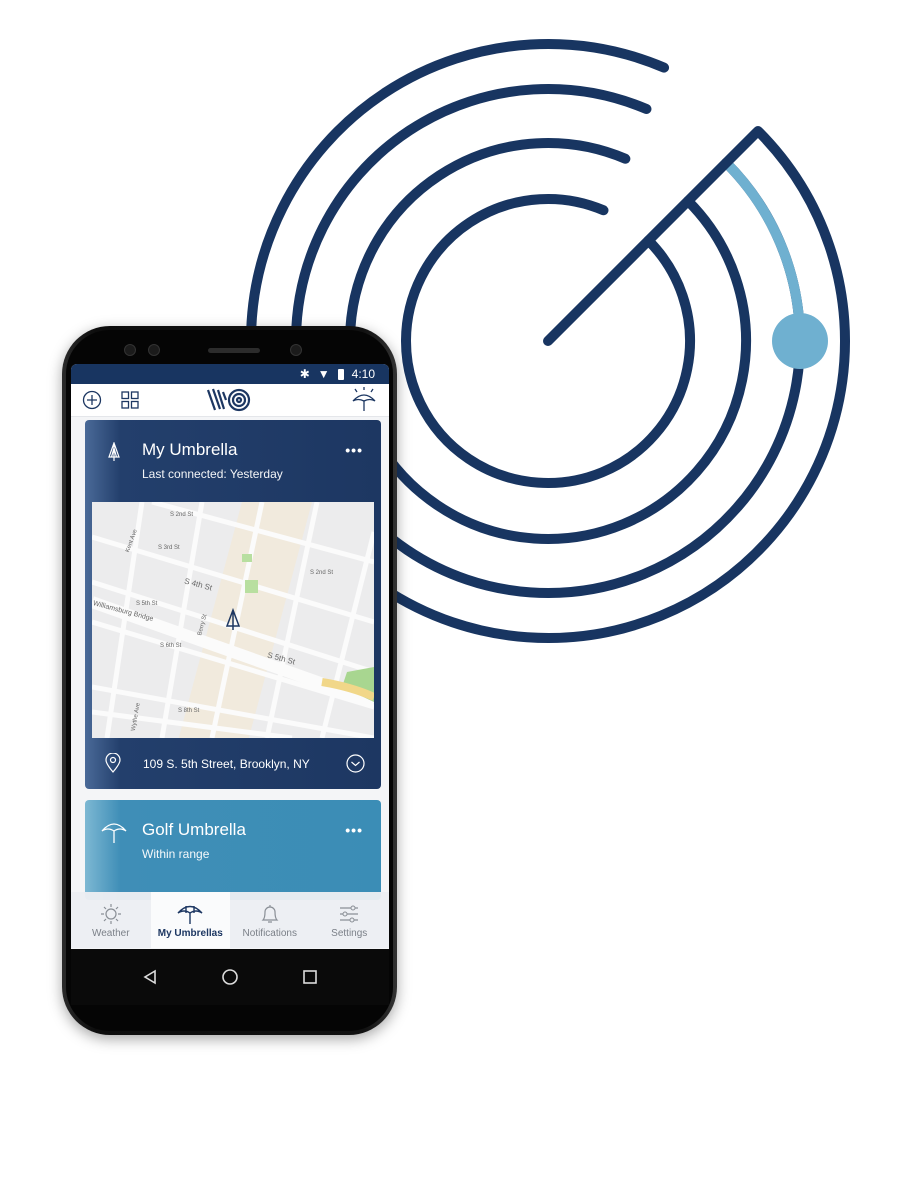 This screenshot has height=1203, width=900. I want to click on map-label: S 5th St, so click(147, 604).